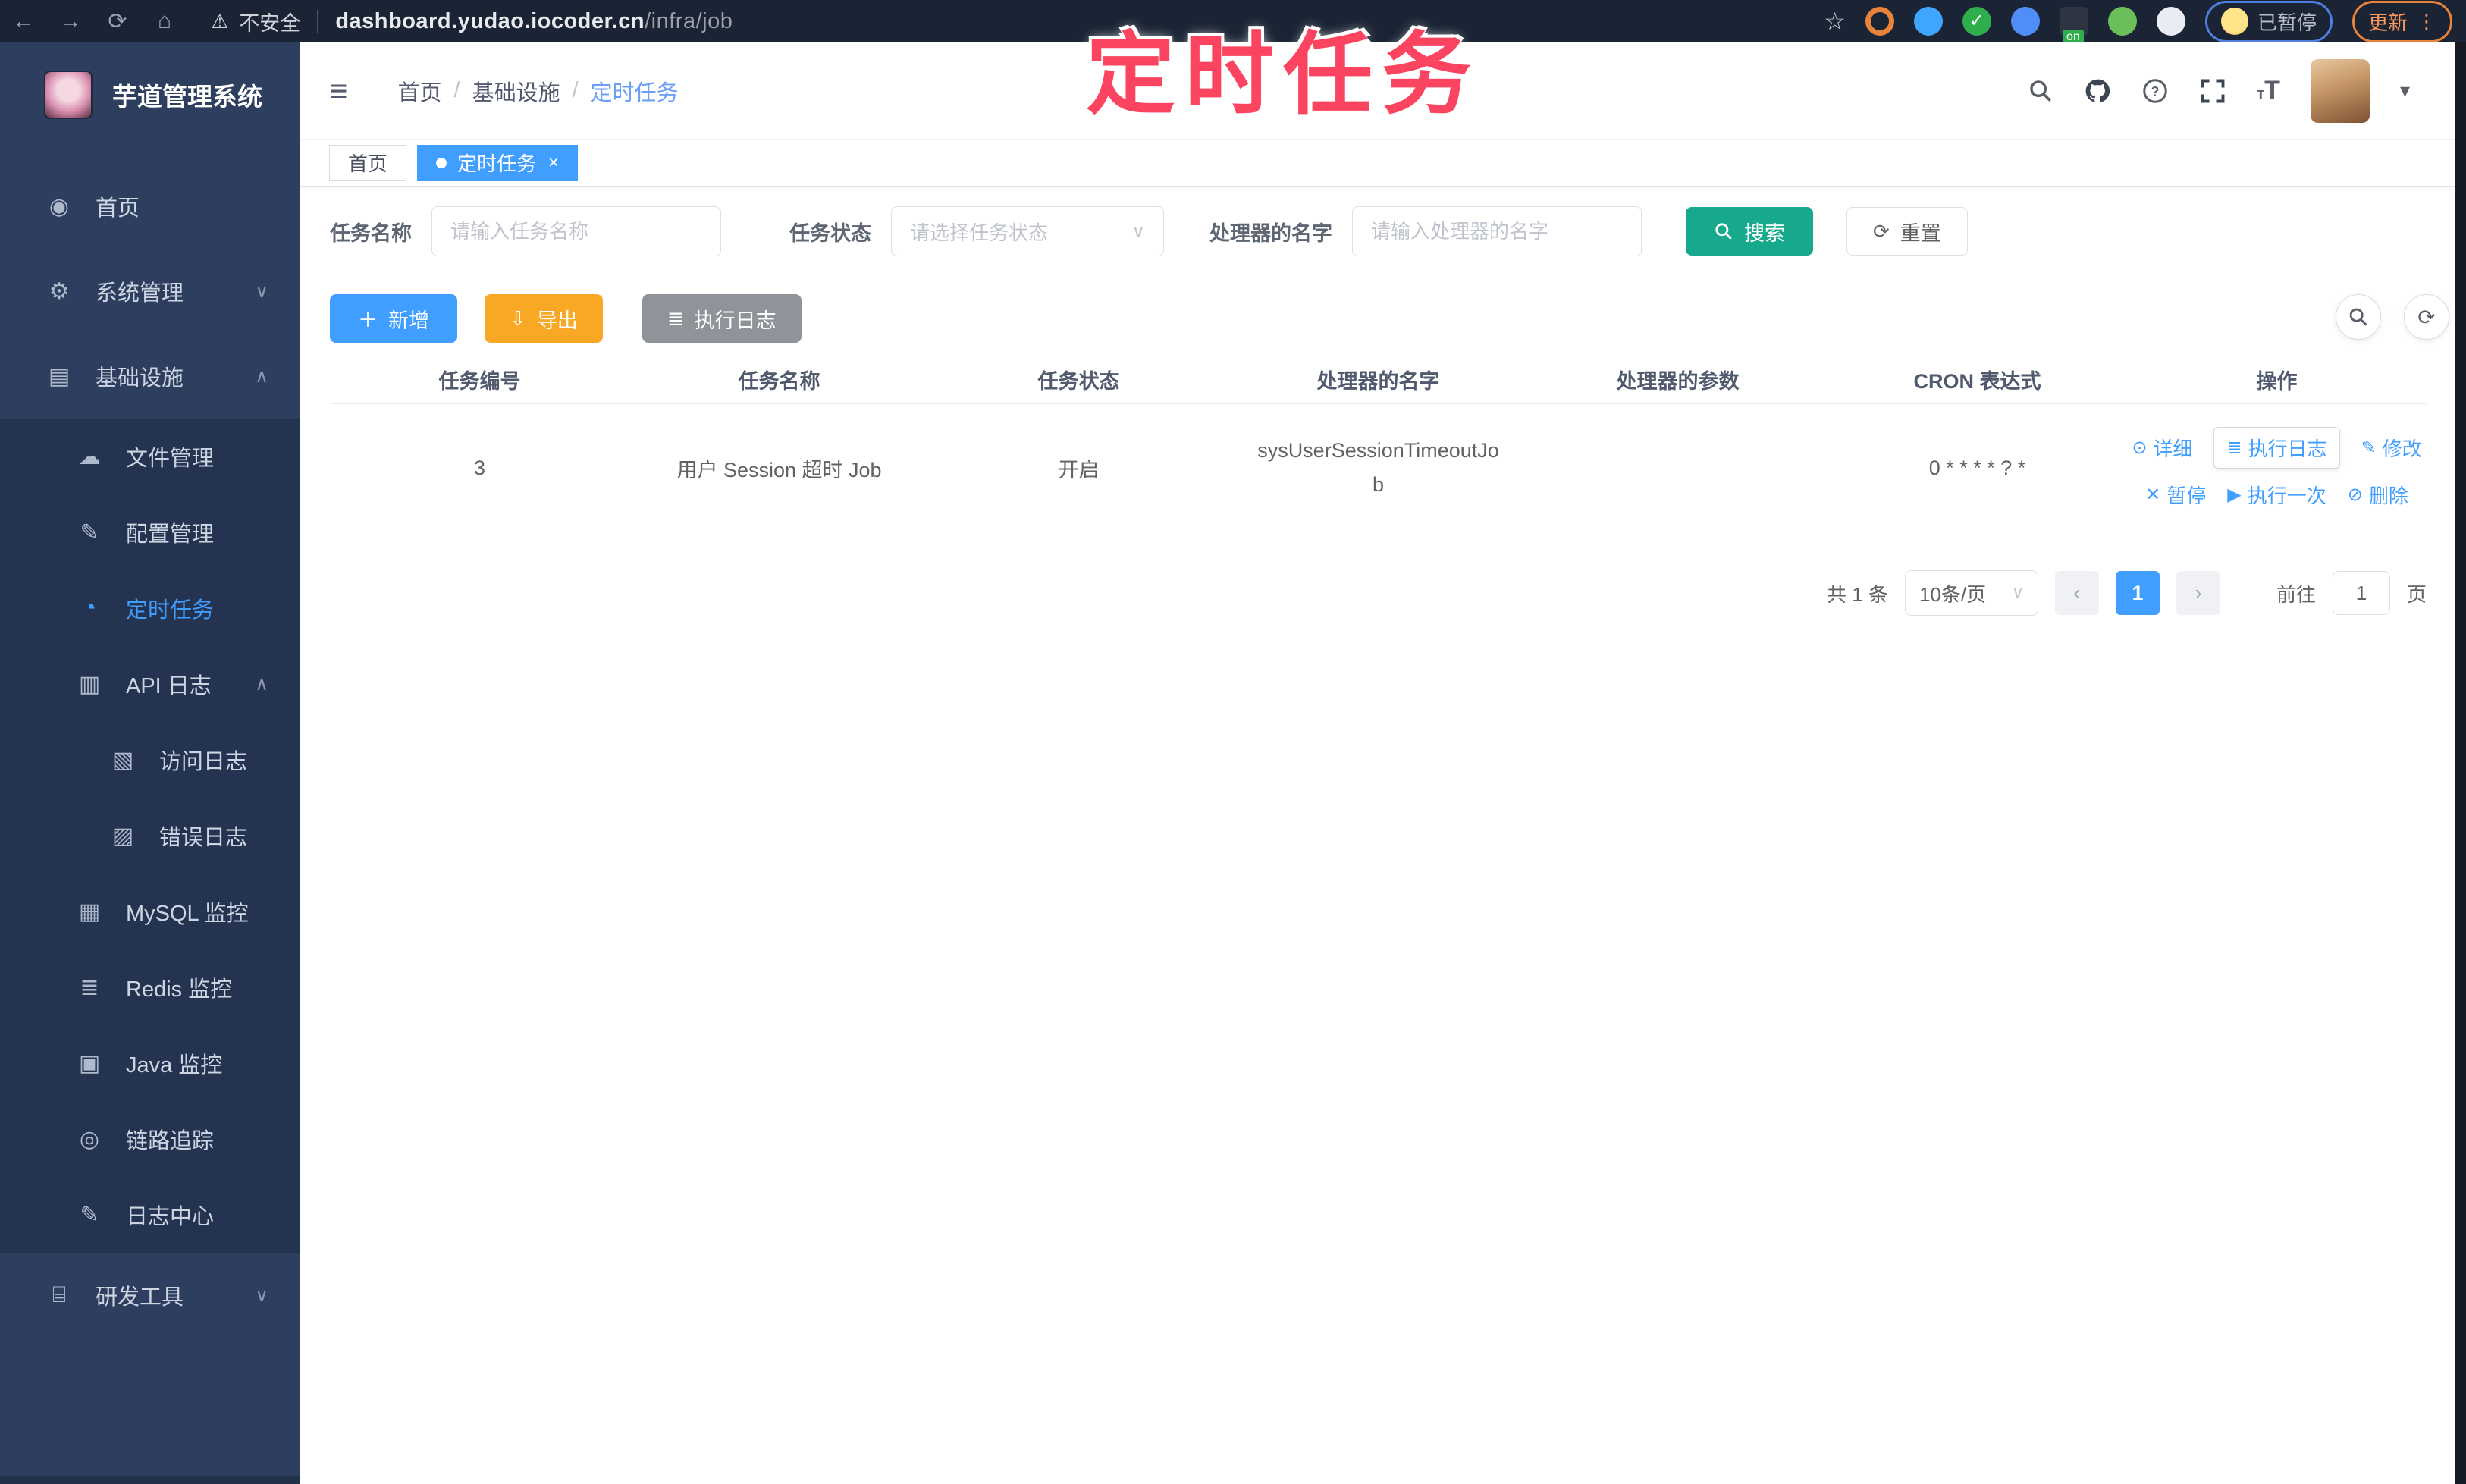 The image size is (2466, 1484). Describe the element at coordinates (1977, 21) in the screenshot. I see `extension-icon: ✓` at that location.